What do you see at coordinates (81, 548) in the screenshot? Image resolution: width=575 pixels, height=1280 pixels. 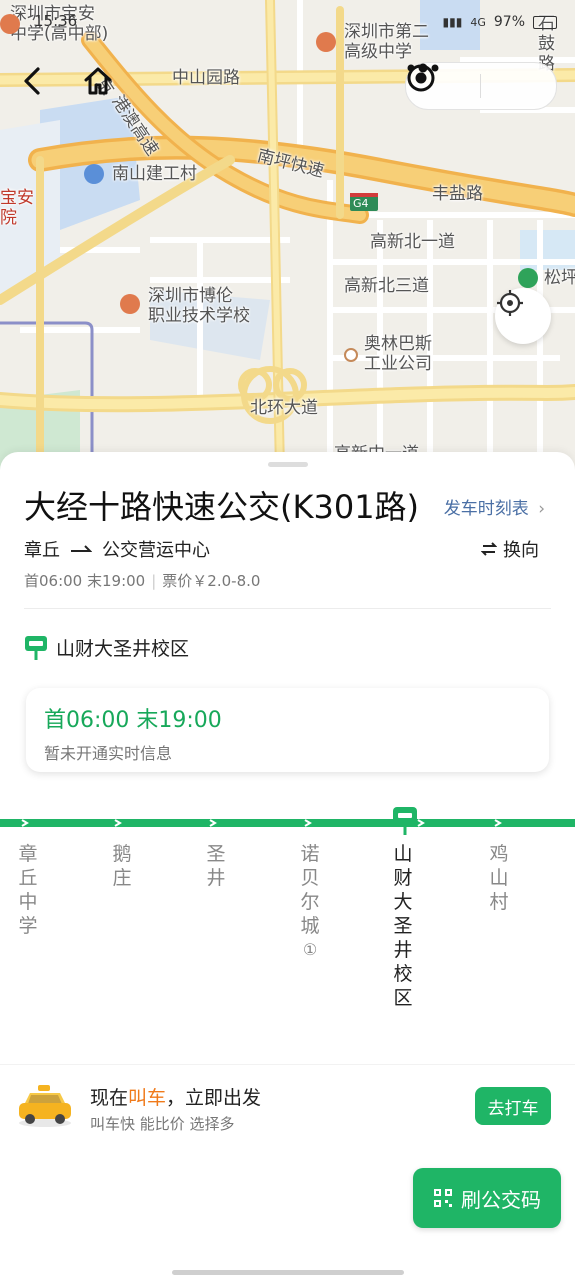 I see `arrow-right-icon` at bounding box center [81, 548].